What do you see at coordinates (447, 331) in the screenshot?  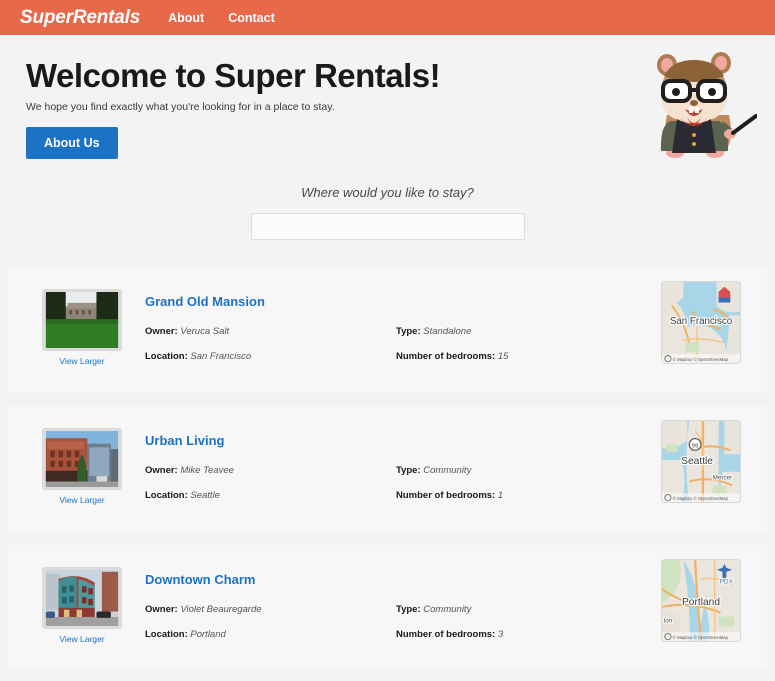 I see `type-value: Standalone` at bounding box center [447, 331].